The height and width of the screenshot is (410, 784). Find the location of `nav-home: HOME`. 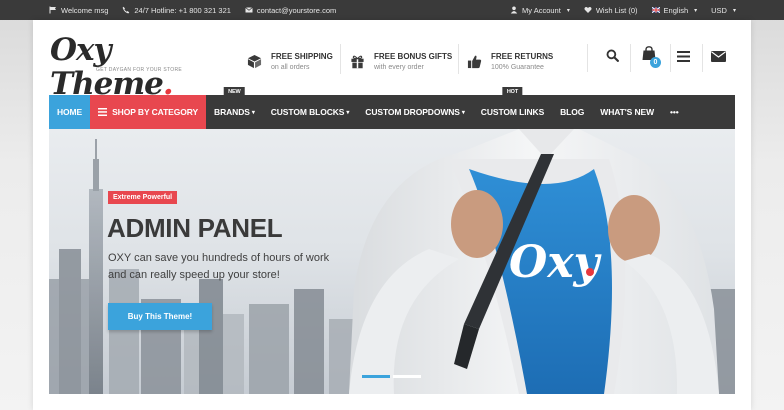

nav-home: HOME is located at coordinates (70, 112).